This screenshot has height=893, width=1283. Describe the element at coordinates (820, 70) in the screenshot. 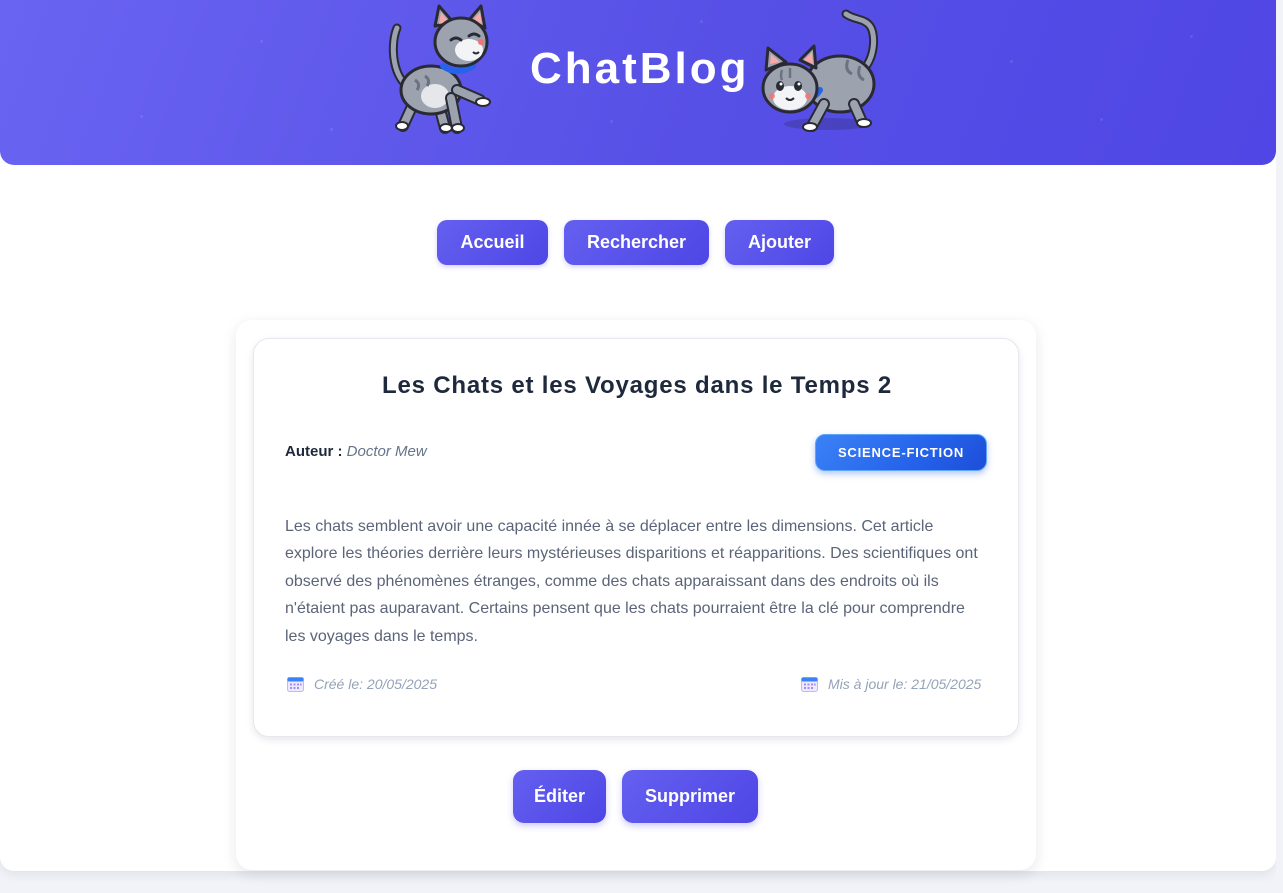

I see `crouching-cat-icon` at that location.